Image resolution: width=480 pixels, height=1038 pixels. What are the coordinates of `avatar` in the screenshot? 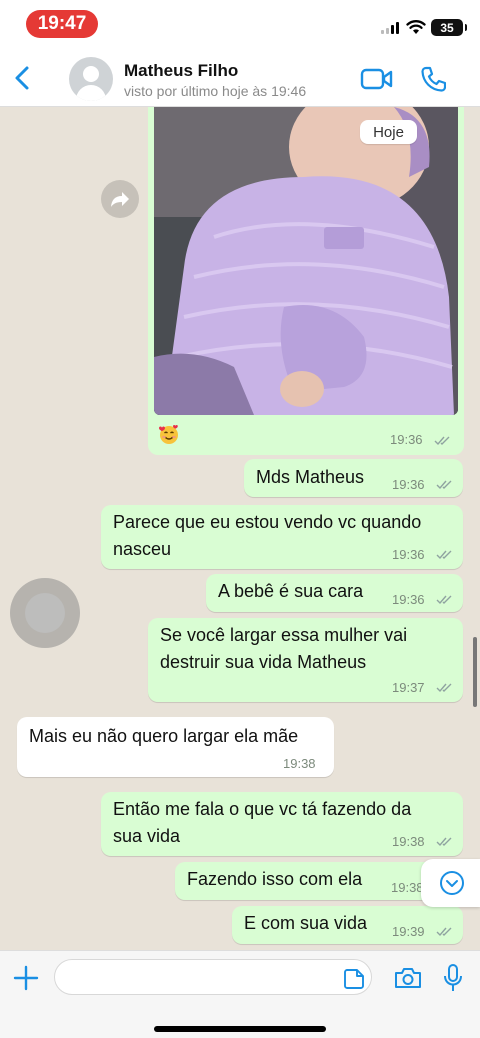 It's located at (91, 79).